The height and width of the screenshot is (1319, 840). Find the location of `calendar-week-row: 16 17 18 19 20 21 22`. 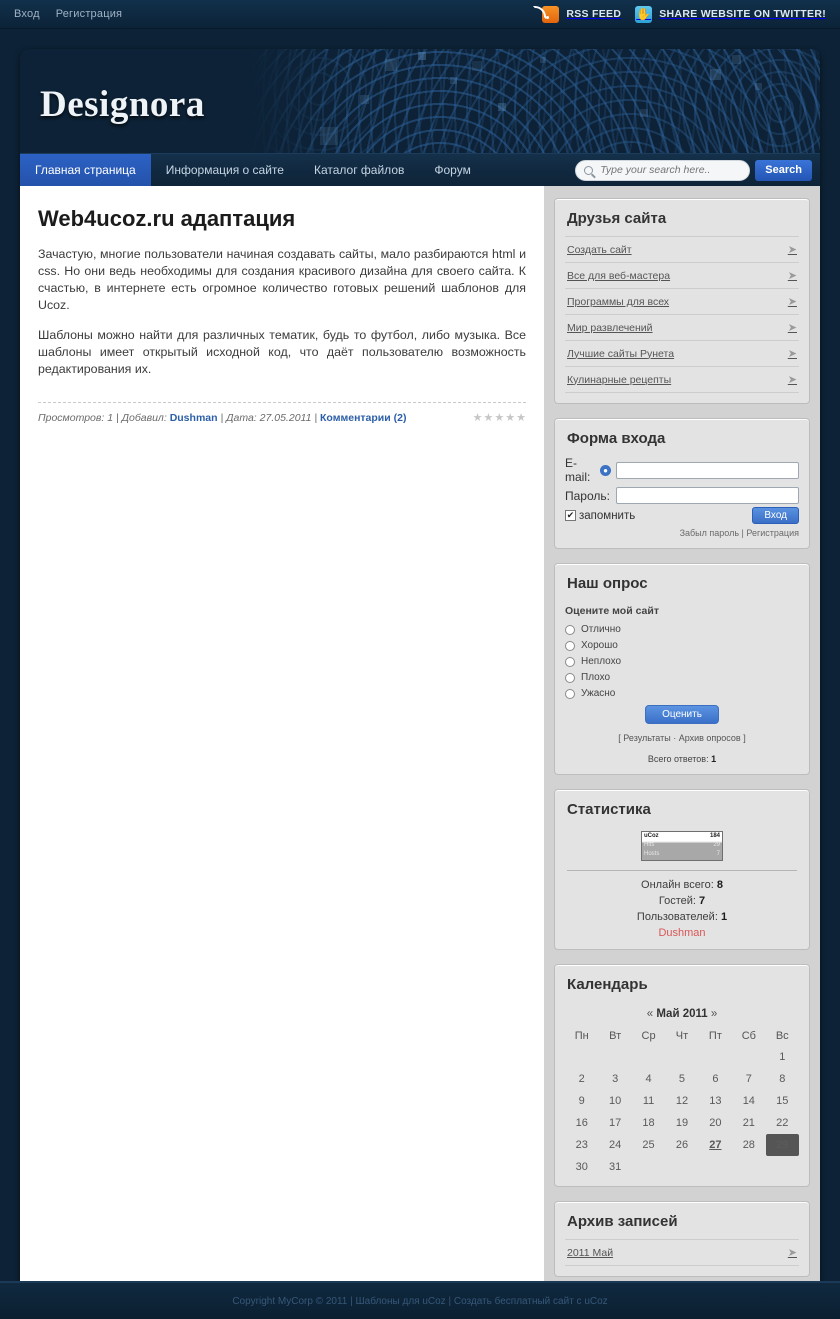

calendar-week-row: 16 17 18 19 20 21 22 is located at coordinates (682, 1123).